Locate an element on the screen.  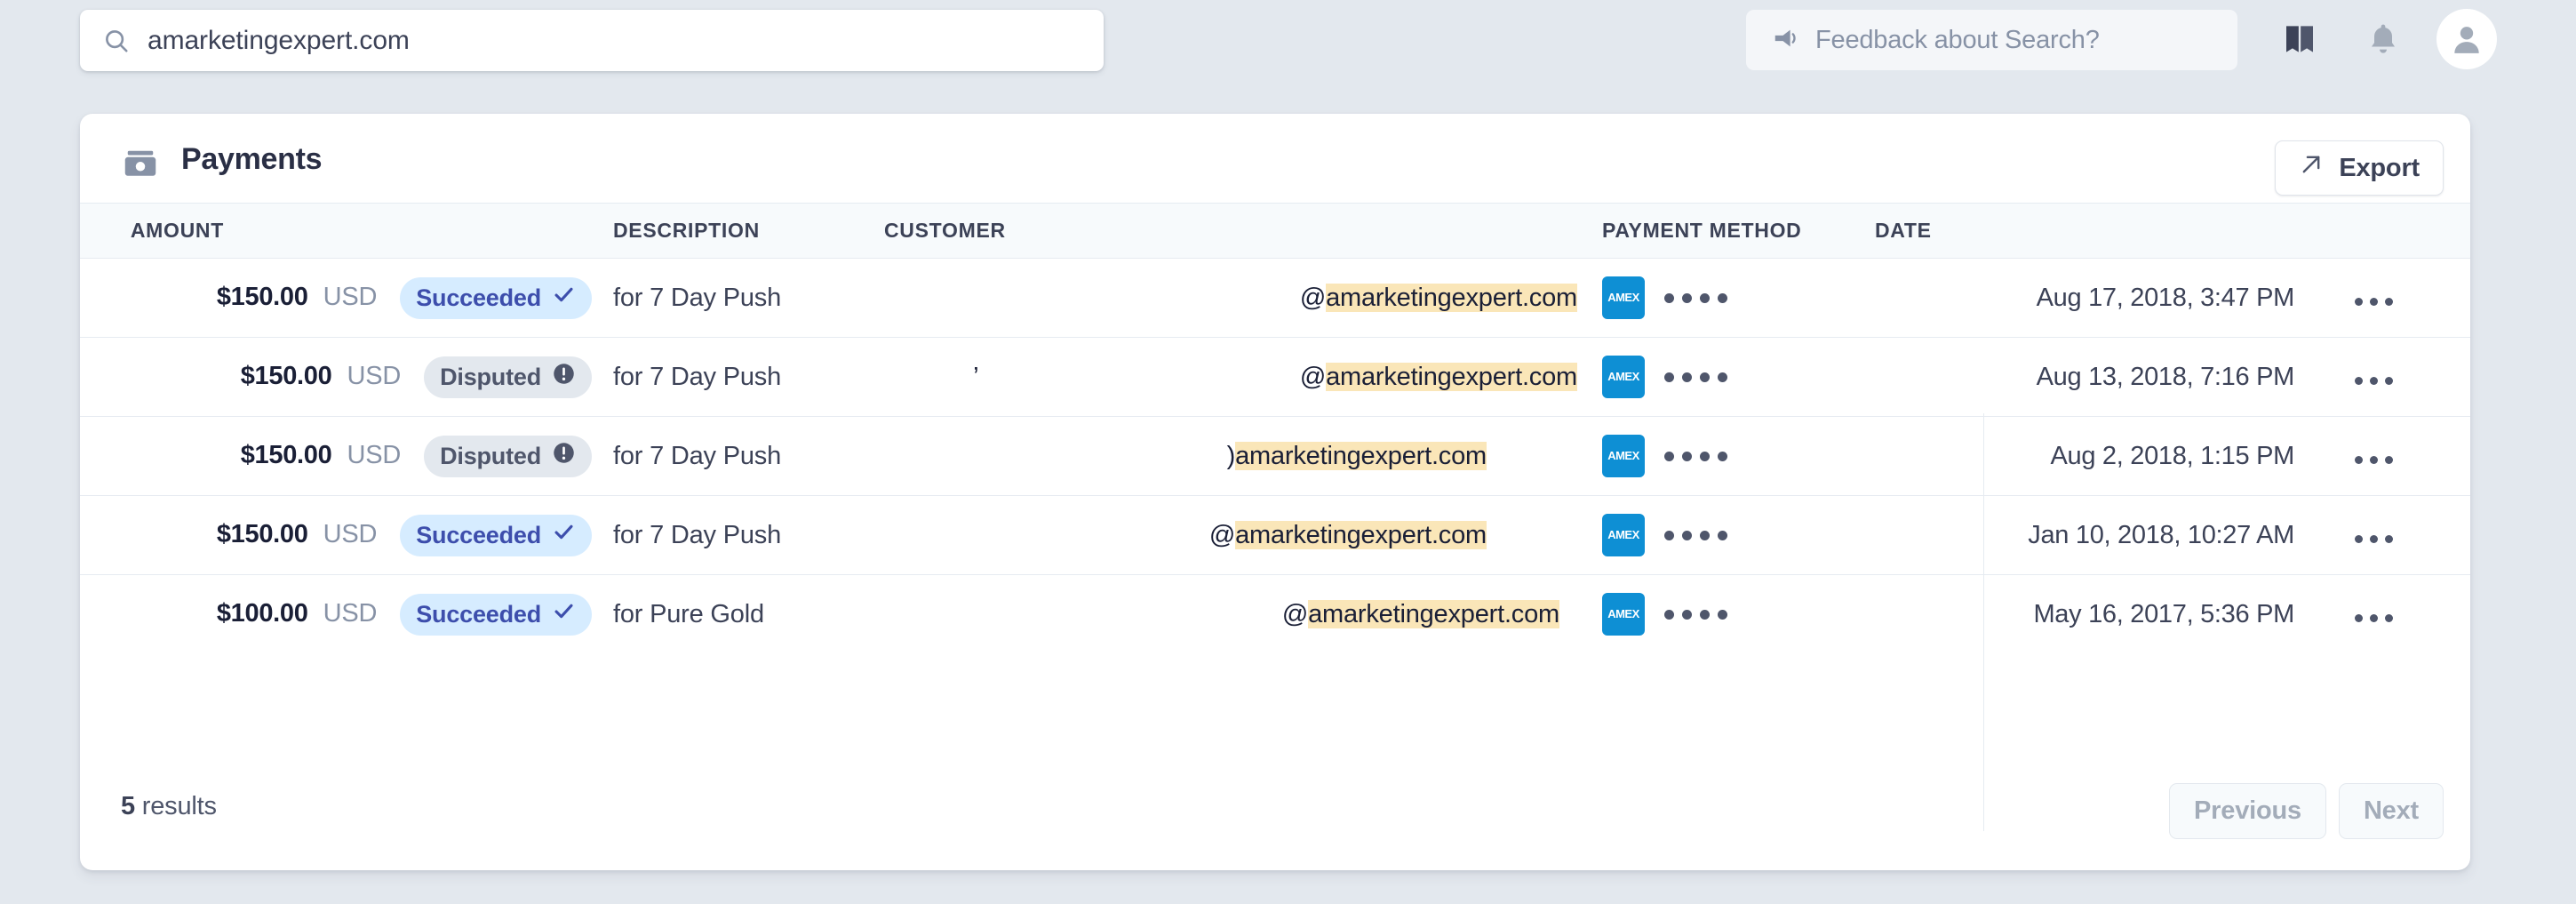
cell-amount: $150.00 USD Disputed is located at coordinates (346, 456).